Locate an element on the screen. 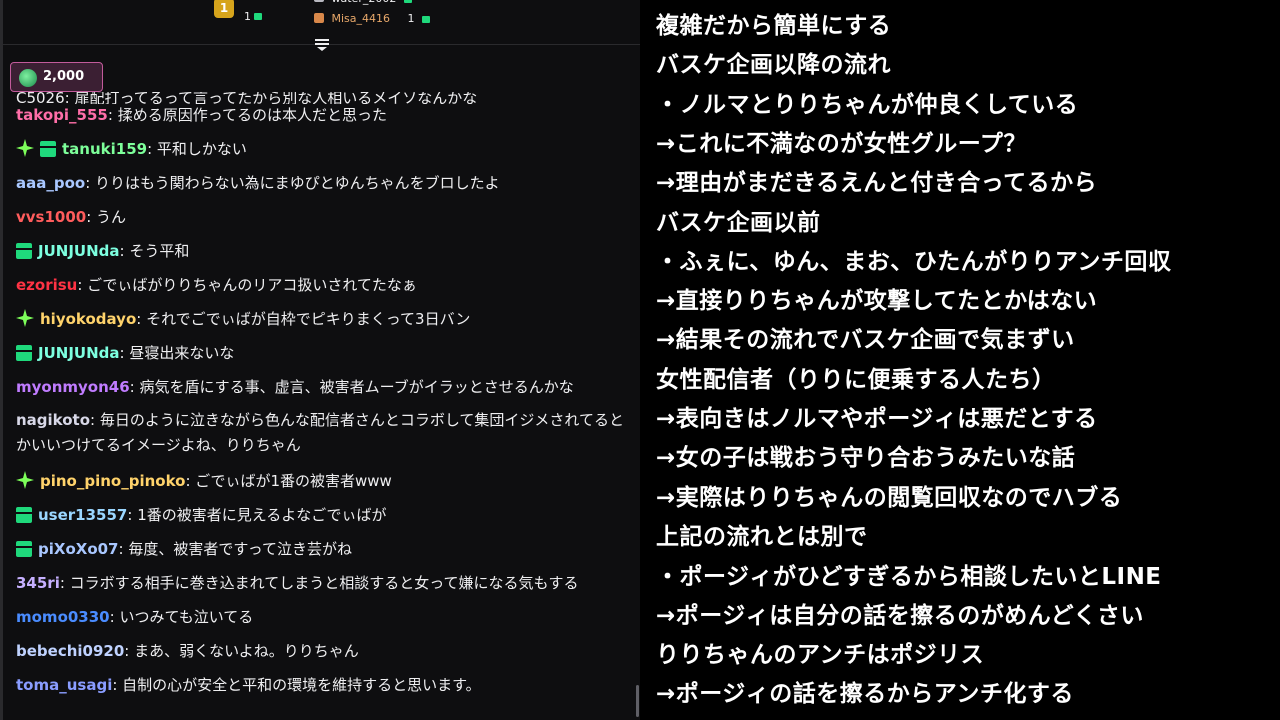 This screenshot has height=720, width=1280. leaderboard-third-name: Misa_4416 is located at coordinates (361, 18).